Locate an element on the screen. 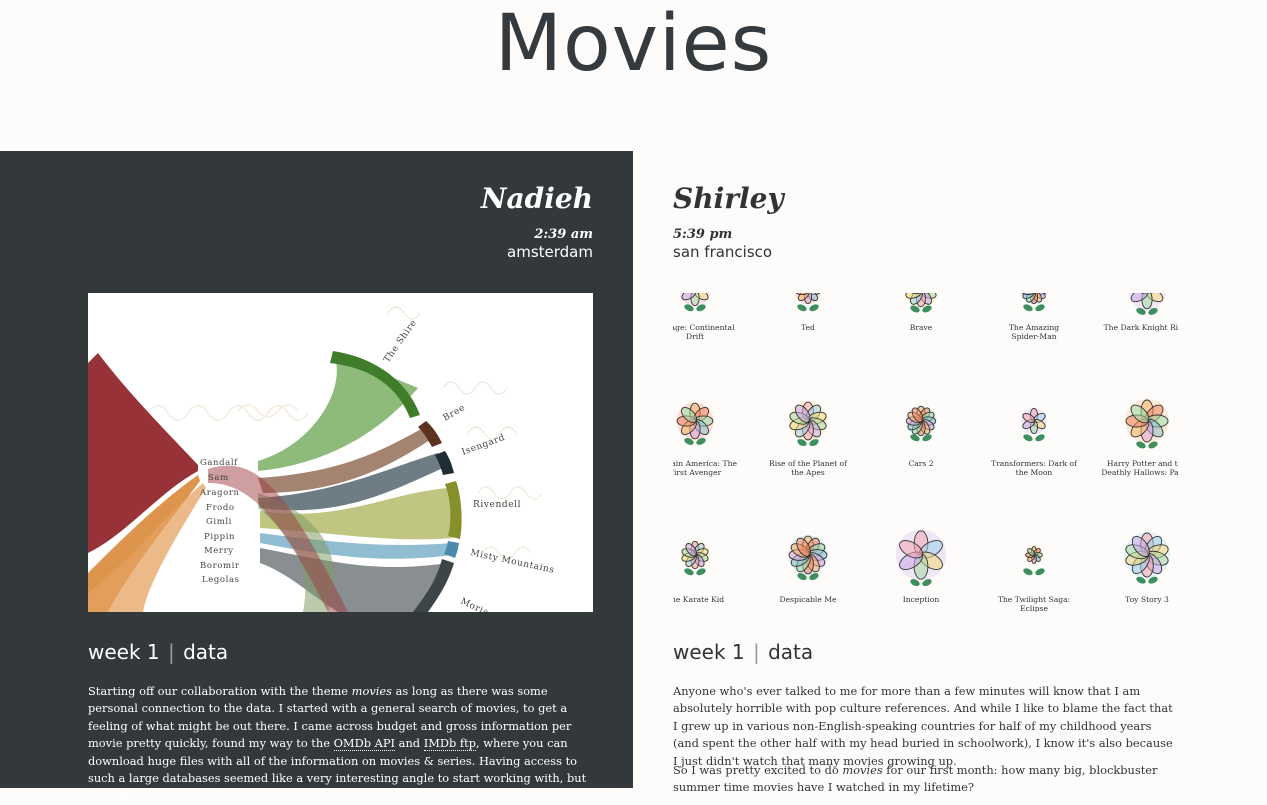  chords is located at coordinates (330, 482).